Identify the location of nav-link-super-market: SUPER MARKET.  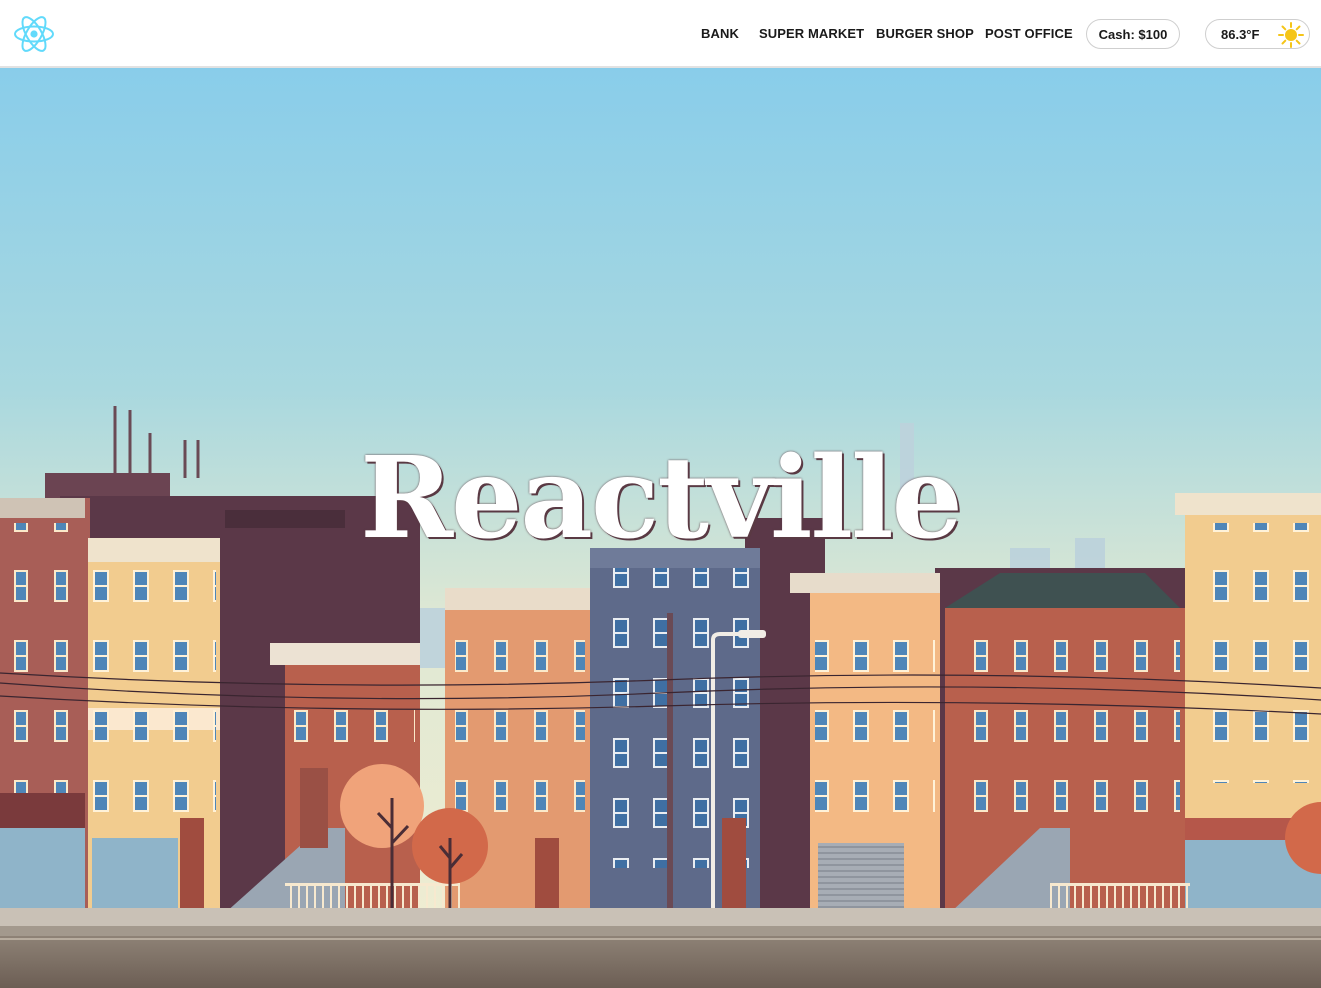
(811, 33).